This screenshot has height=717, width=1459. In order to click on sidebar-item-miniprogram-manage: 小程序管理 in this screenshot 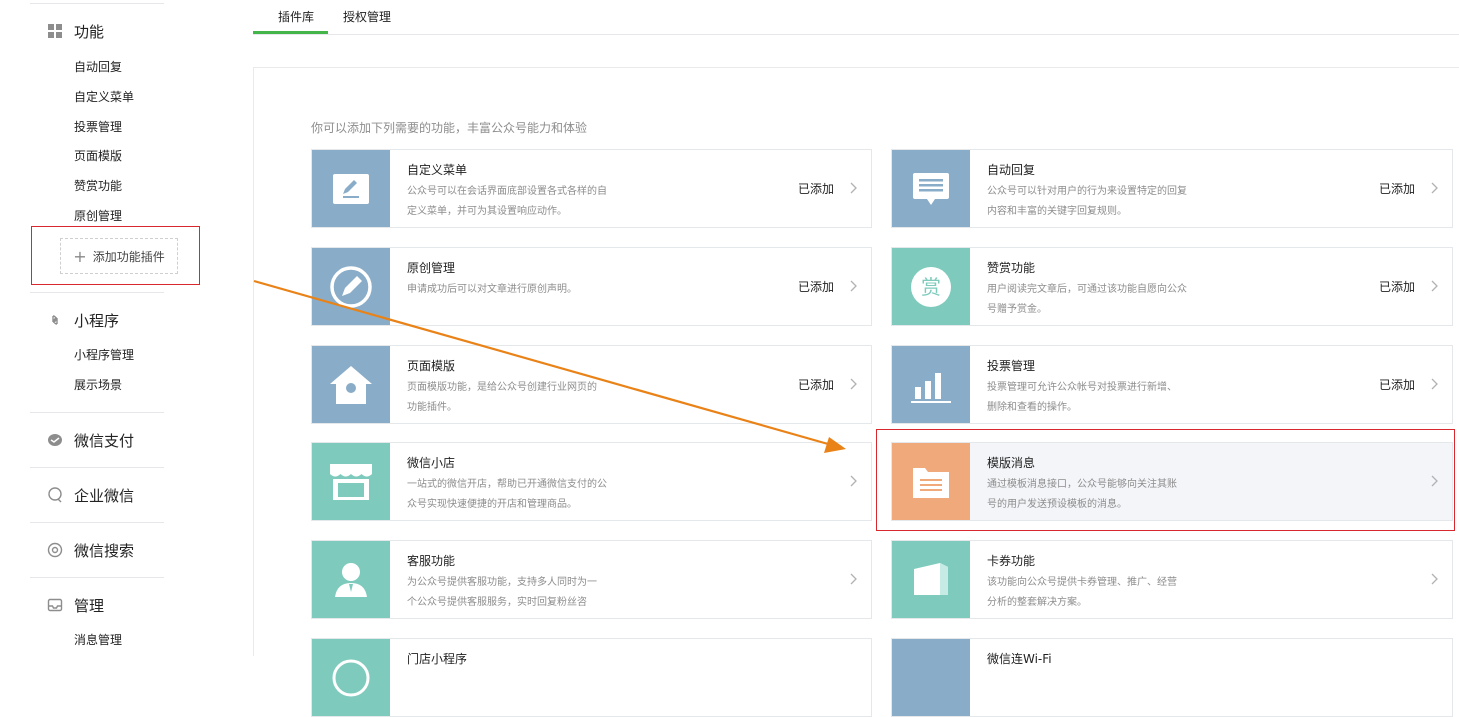, I will do `click(104, 355)`.